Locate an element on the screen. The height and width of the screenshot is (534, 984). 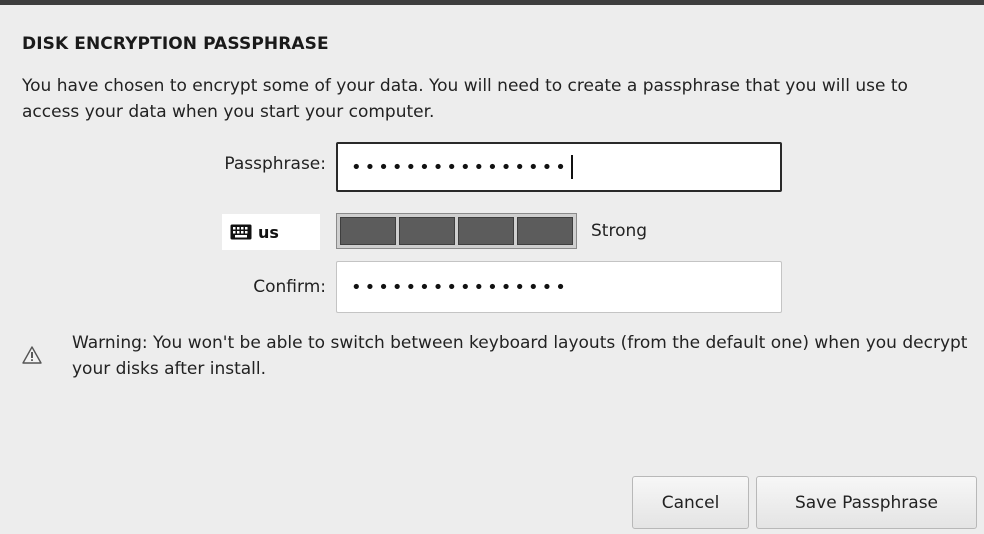
cancel-button: Cancel is located at coordinates (690, 502).